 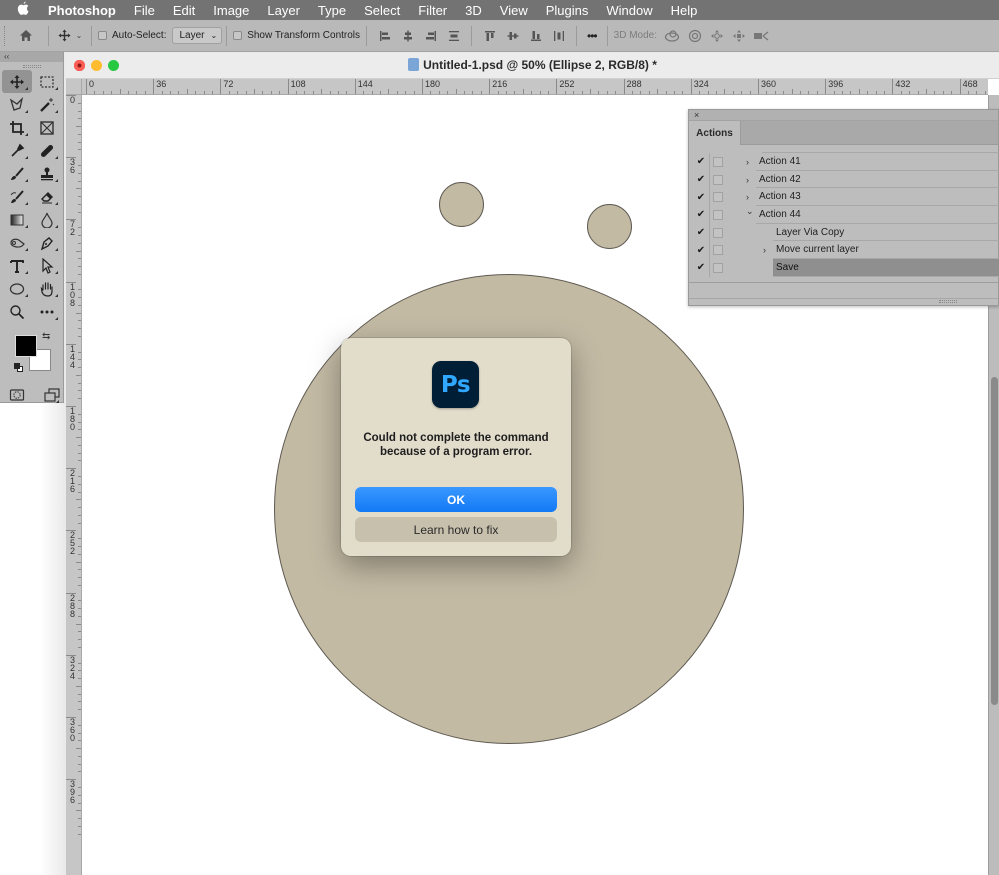 What do you see at coordinates (461, 204) in the screenshot?
I see `ellipse-small-left` at bounding box center [461, 204].